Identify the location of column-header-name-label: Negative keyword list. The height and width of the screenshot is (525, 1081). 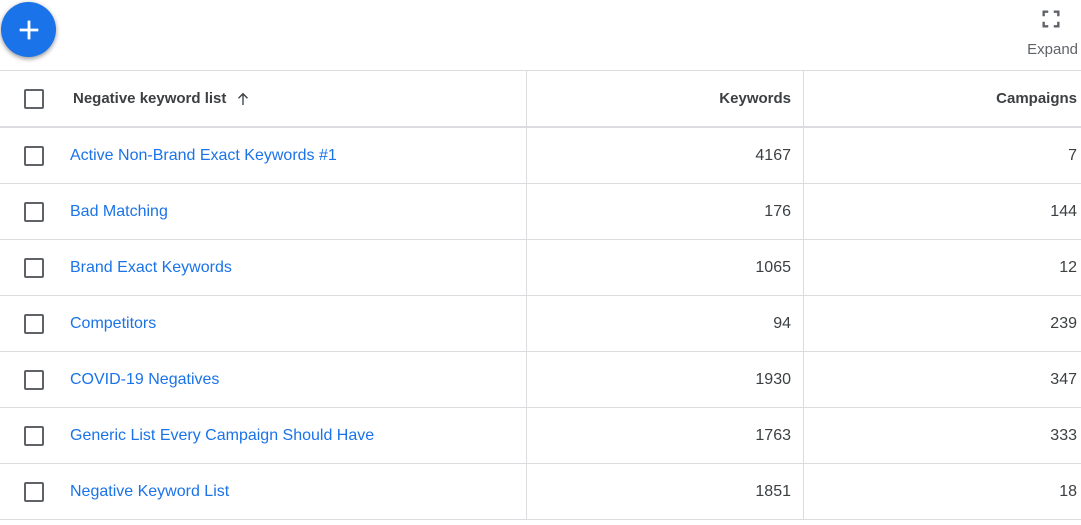
(150, 98).